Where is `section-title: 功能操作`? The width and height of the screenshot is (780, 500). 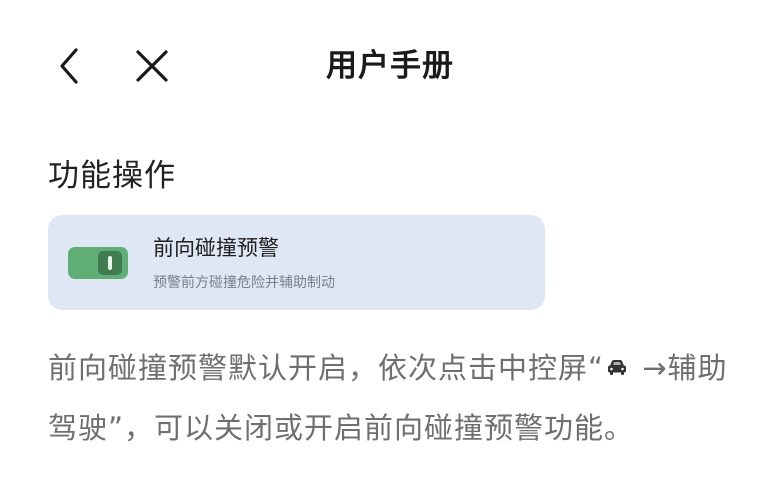
section-title: 功能操作 is located at coordinates (112, 176).